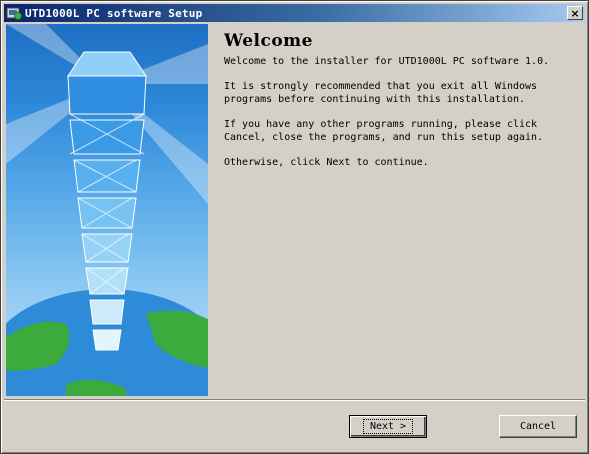 The image size is (589, 454). I want to click on window-title: UTD1000L PC software Setup, so click(114, 13).